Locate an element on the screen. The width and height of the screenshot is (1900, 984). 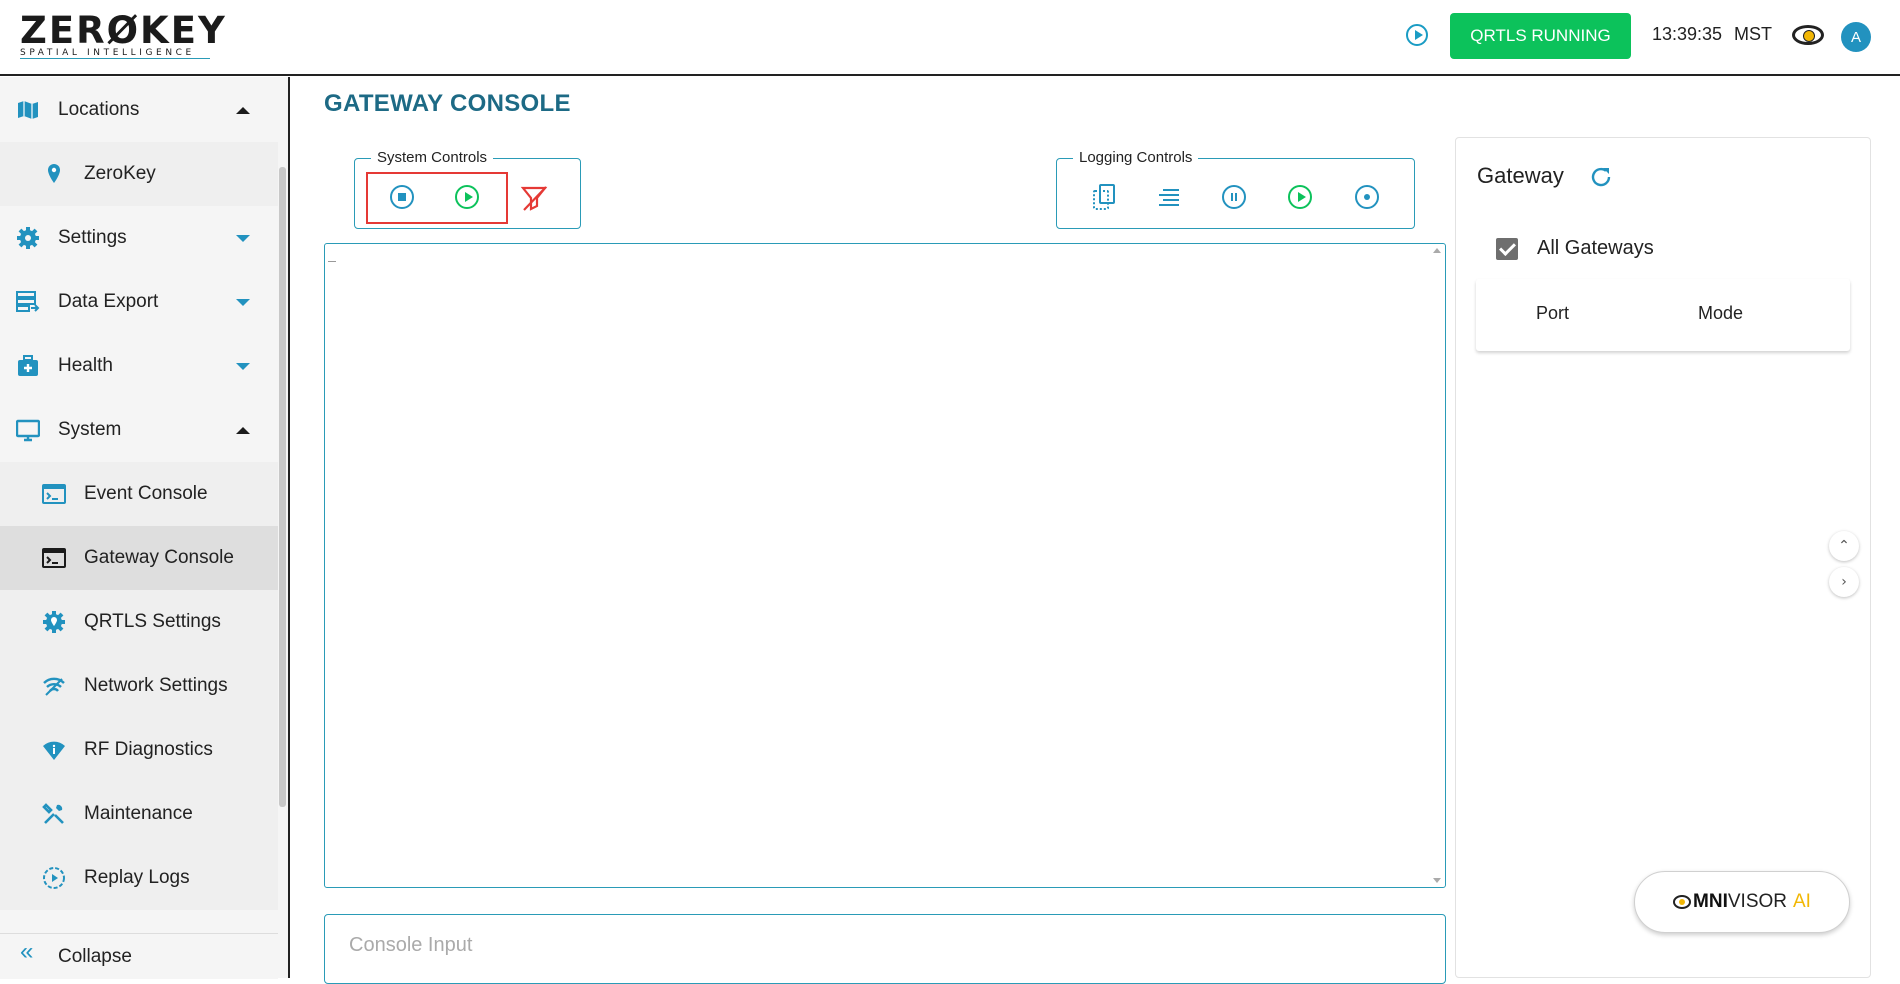
console-input is located at coordinates (879, 945).